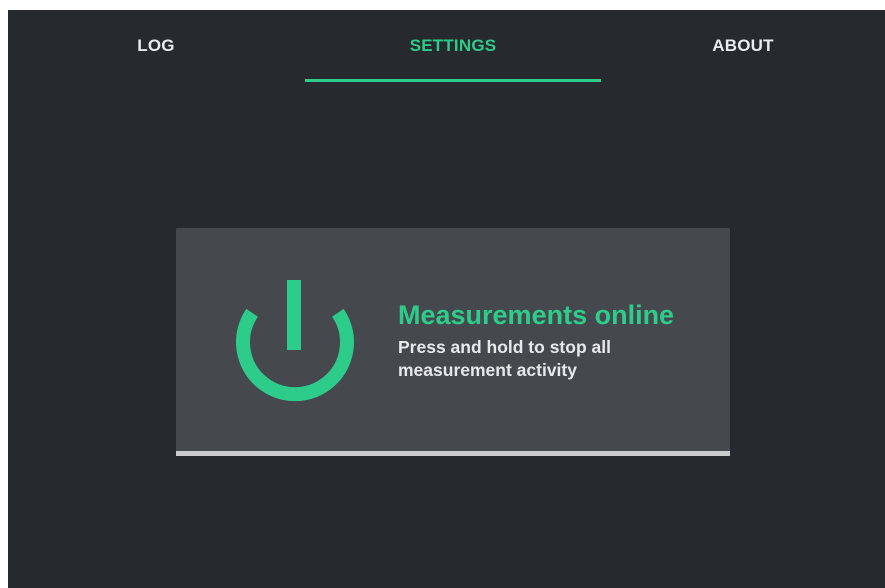  I want to click on power-icon, so click(295, 341).